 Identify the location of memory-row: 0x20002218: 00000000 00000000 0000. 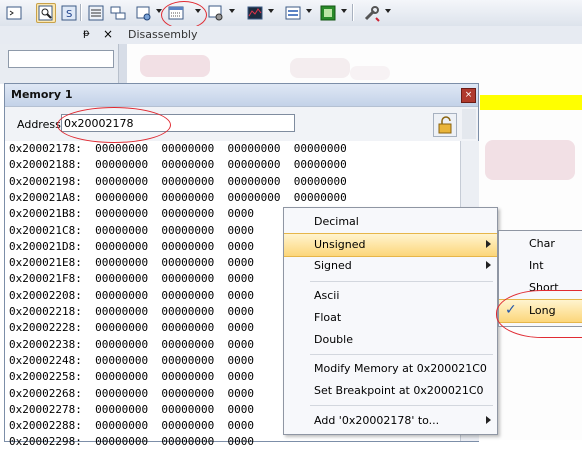
(131, 313).